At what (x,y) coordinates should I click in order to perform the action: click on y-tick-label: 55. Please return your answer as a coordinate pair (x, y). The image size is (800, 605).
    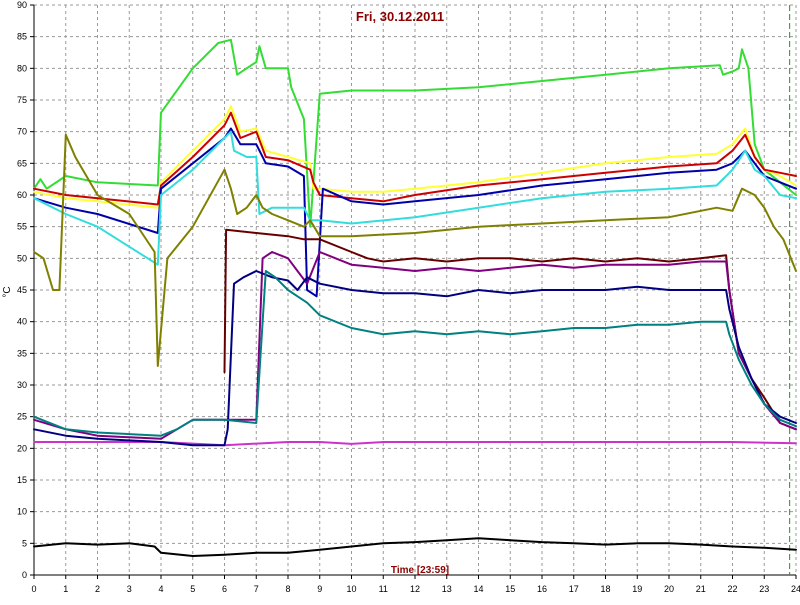
    Looking at the image, I should click on (22, 227).